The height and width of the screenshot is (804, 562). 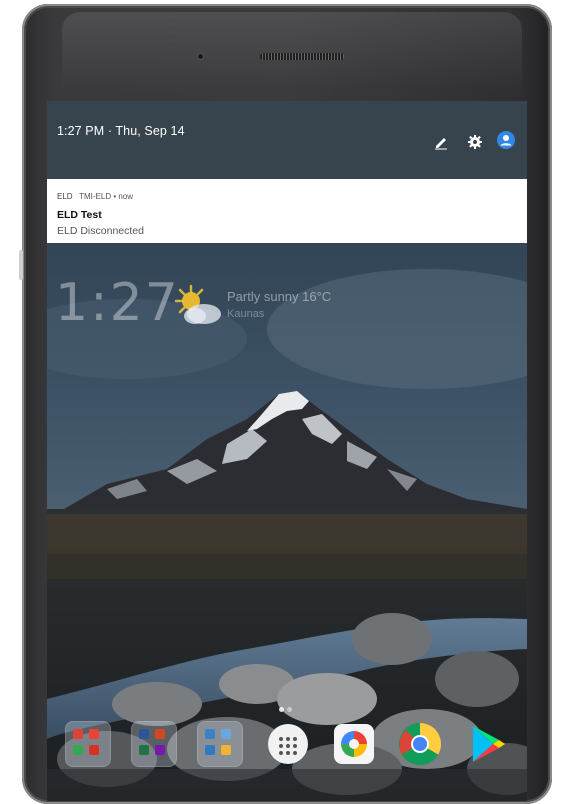 What do you see at coordinates (197, 304) in the screenshot?
I see `partly-sunny-weather-icon` at bounding box center [197, 304].